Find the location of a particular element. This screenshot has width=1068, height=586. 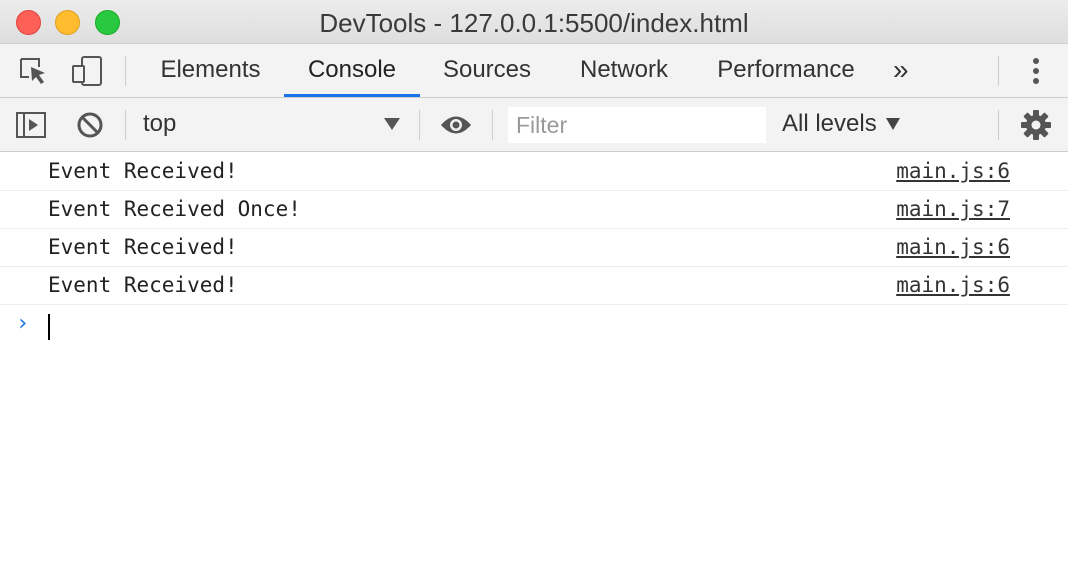

more-options-icon is located at coordinates (1036, 71).